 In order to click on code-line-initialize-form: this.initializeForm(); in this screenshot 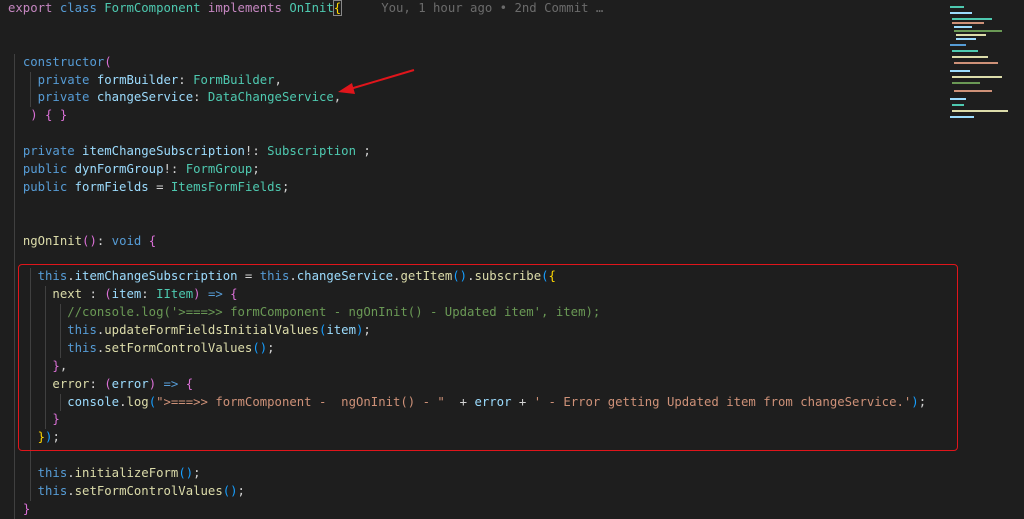, I will do `click(473, 474)`.